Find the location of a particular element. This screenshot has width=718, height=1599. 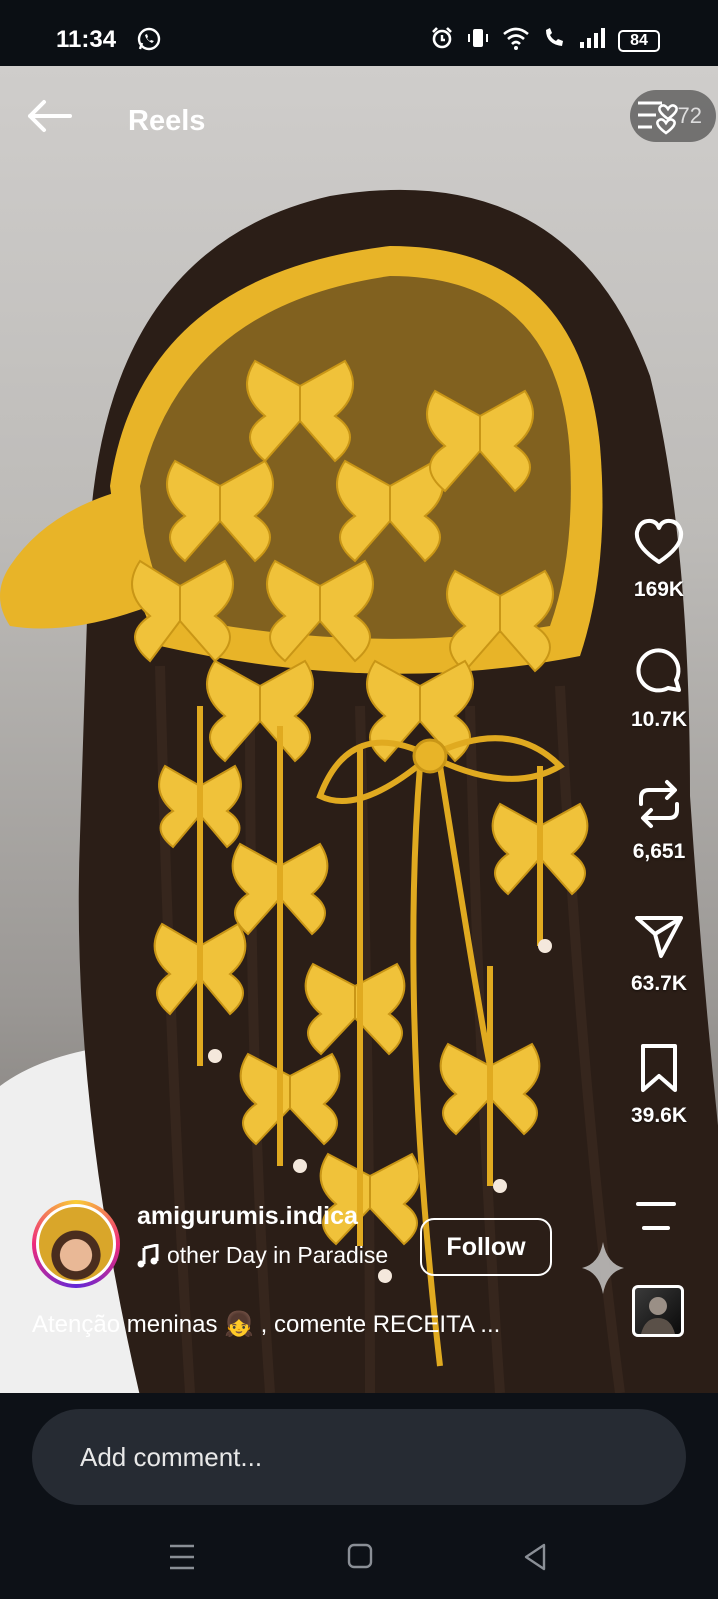

share-action: 63.7K is located at coordinates (659, 952).